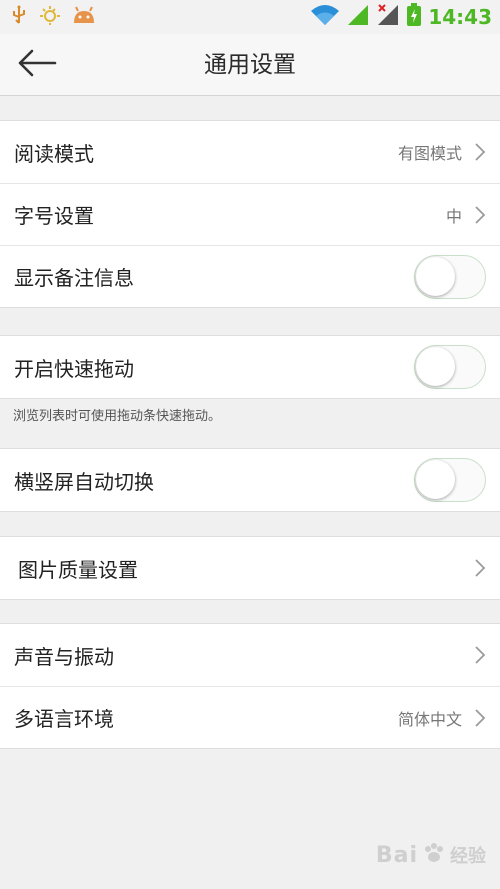 This screenshot has width=500, height=889. Describe the element at coordinates (388, 17) in the screenshot. I see `no-signal-icon` at that location.